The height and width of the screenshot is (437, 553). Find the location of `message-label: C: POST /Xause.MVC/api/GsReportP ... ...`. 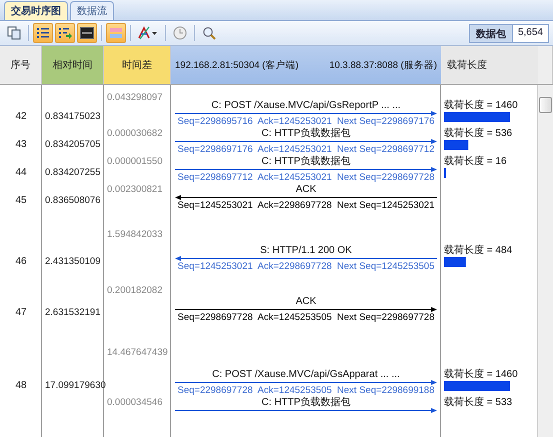

message-label: C: POST /Xause.MVC/api/GsReportP ... ... is located at coordinates (306, 105).